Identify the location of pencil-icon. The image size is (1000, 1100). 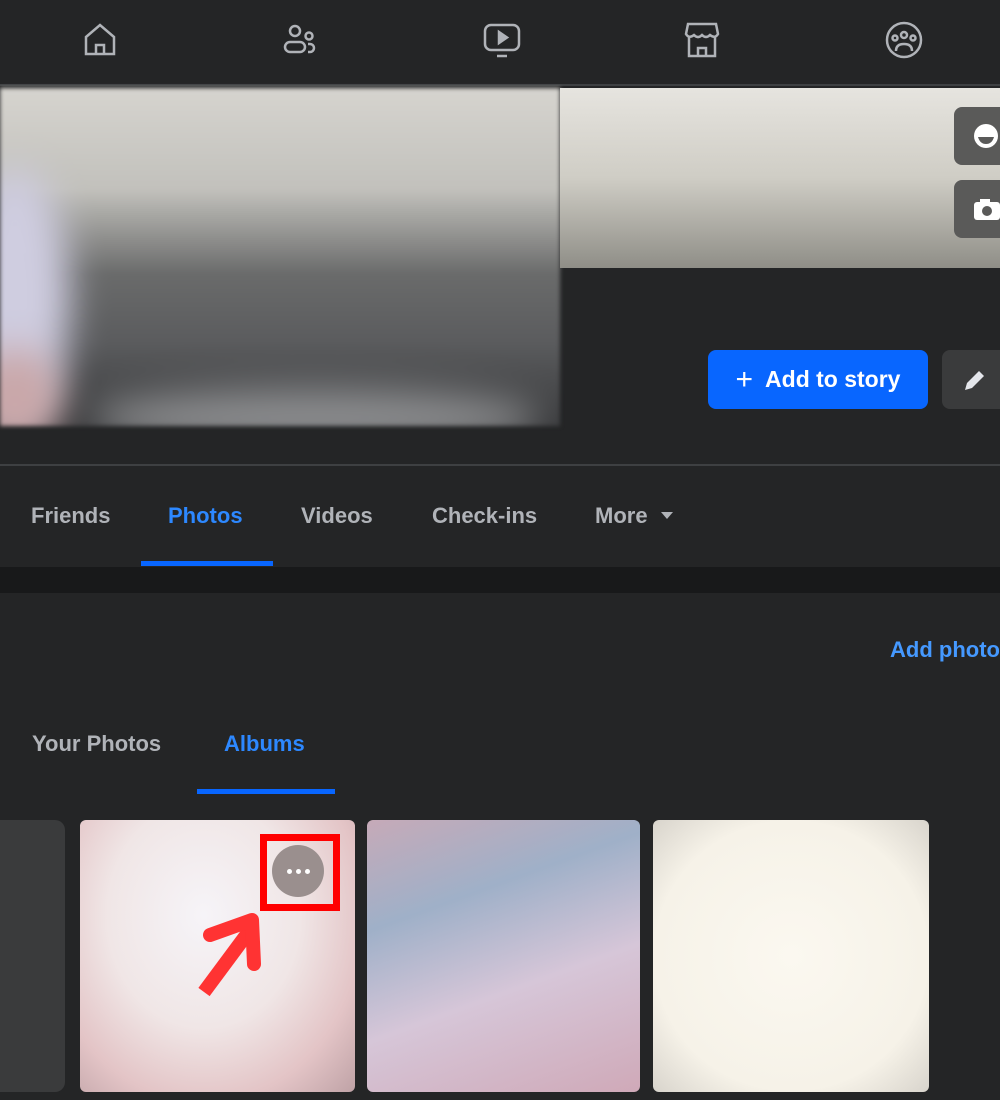
(974, 380).